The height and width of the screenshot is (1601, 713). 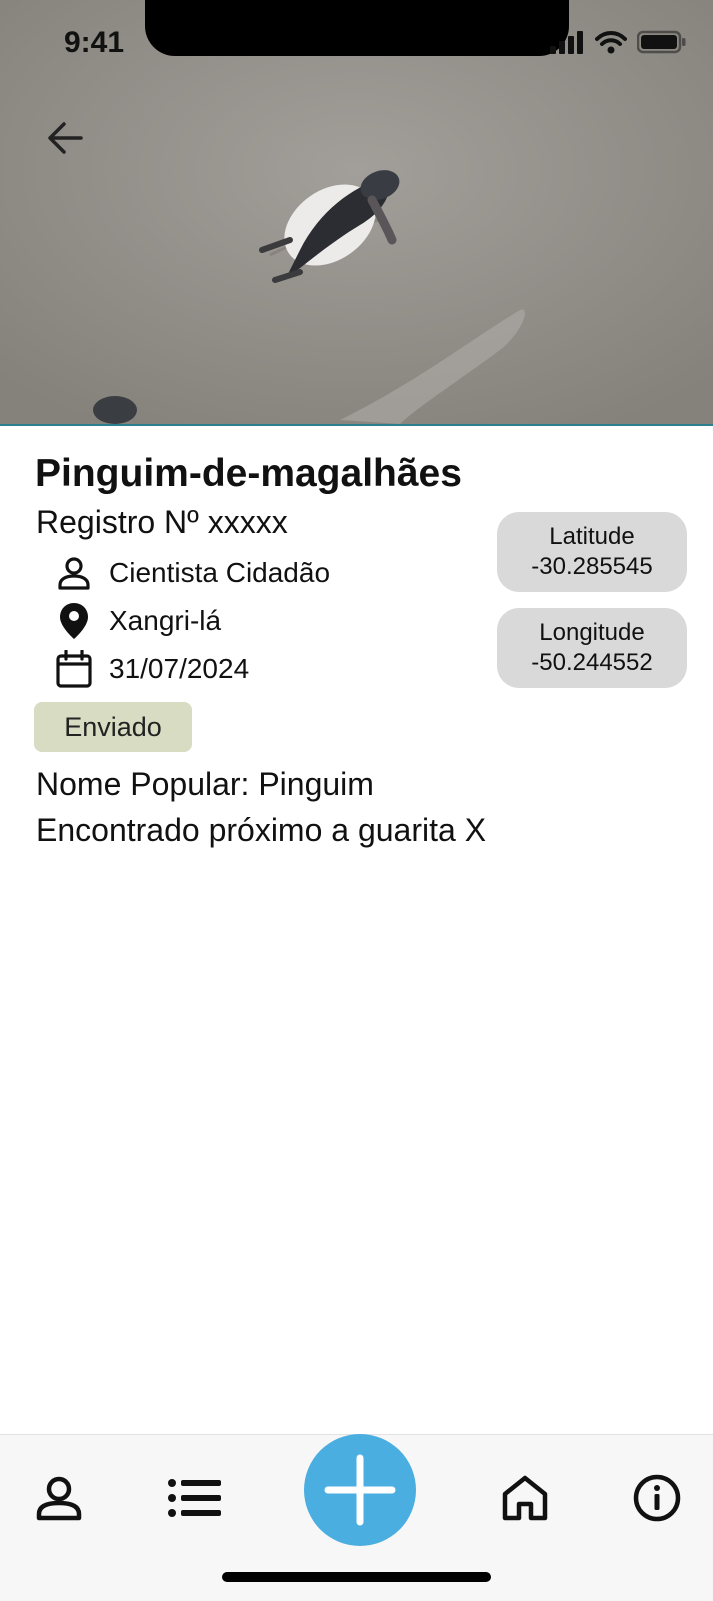 What do you see at coordinates (592, 536) in the screenshot?
I see `latitude-label: Latitude` at bounding box center [592, 536].